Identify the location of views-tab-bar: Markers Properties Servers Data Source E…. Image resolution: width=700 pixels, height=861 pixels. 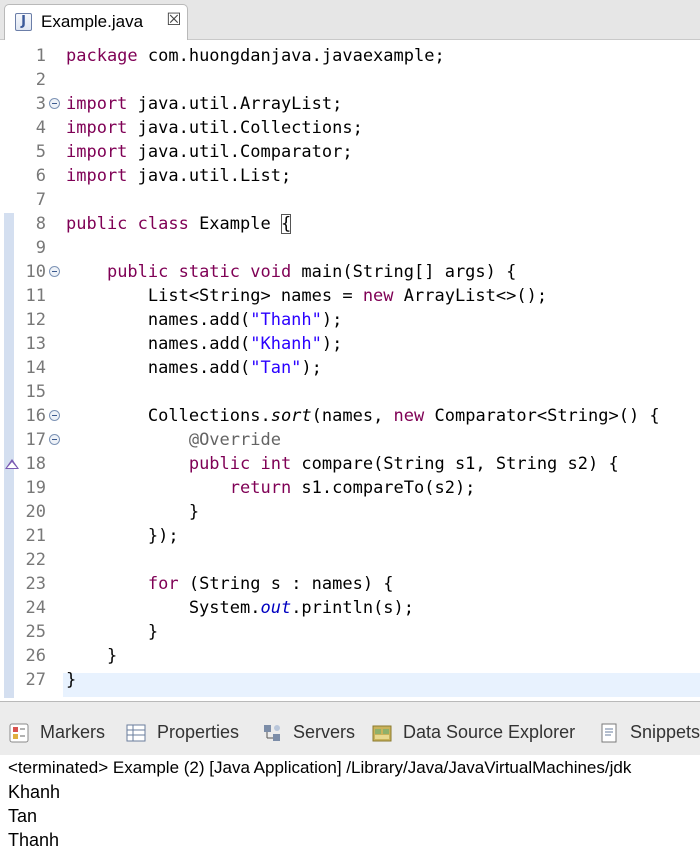
(350, 732).